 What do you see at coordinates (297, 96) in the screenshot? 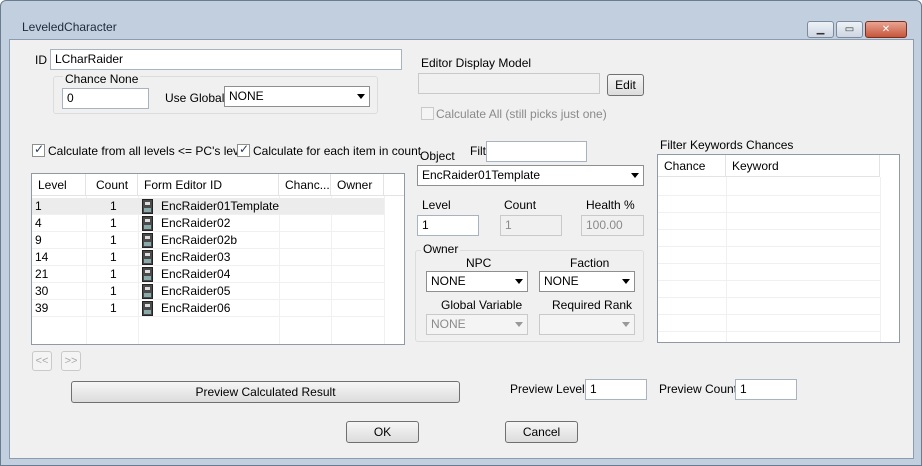
I see `use-global-select: NONE` at bounding box center [297, 96].